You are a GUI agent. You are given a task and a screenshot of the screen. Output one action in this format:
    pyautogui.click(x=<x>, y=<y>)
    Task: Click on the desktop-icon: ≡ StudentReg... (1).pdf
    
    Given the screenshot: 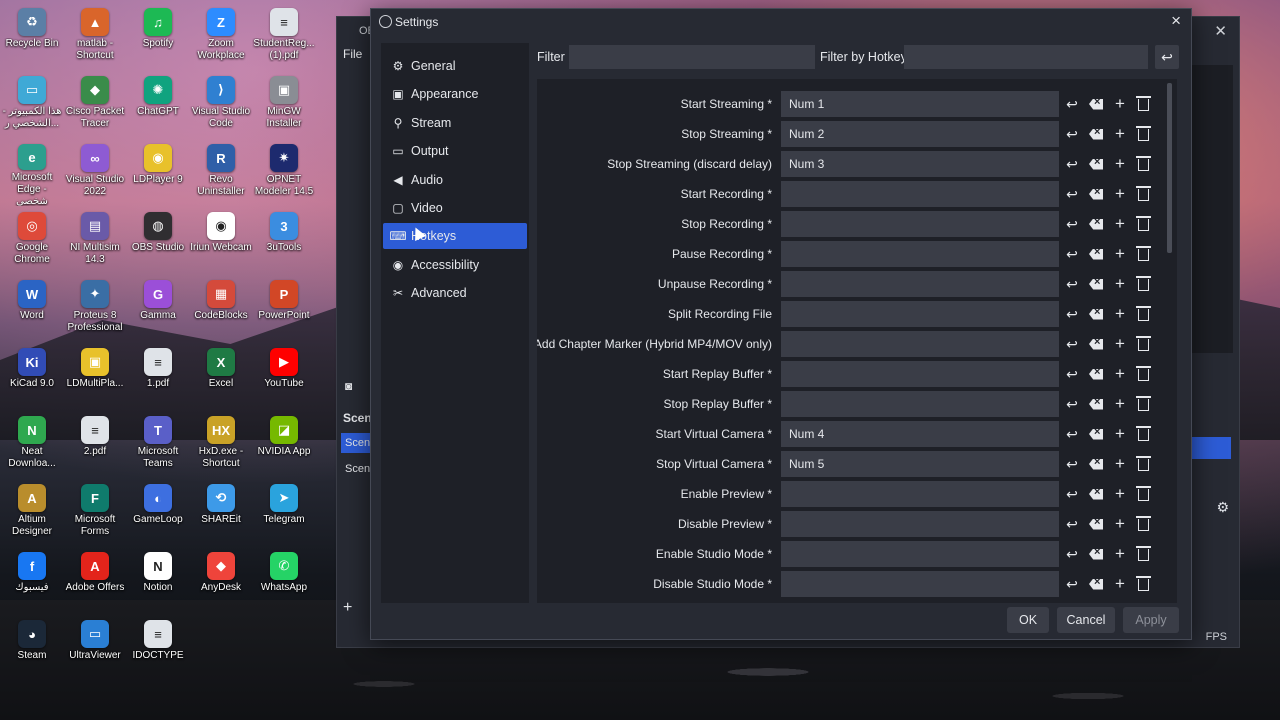 What is the action you would take?
    pyautogui.click(x=284, y=37)
    